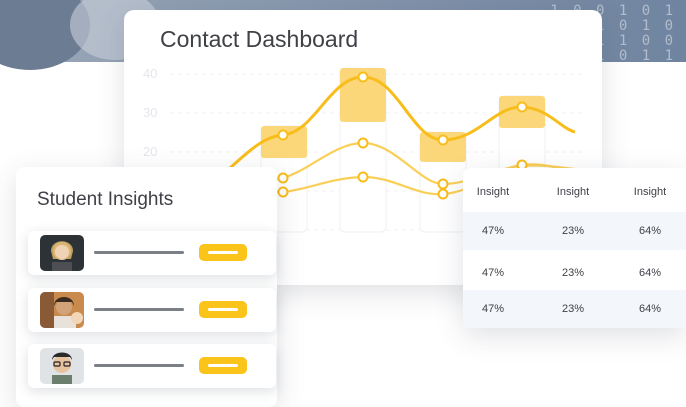 The image size is (686, 407). What do you see at coordinates (150, 151) in the screenshot?
I see `y-tick-label: 20` at bounding box center [150, 151].